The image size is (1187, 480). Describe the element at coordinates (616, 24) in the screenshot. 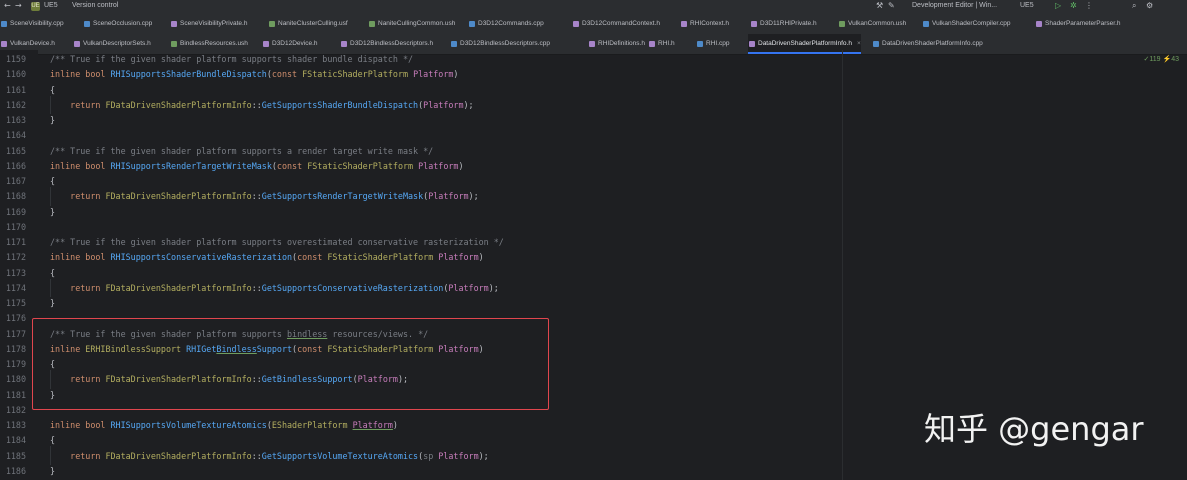

I see `tab-d3d12commandcontext-h: D3D12CommandContext.h` at that location.